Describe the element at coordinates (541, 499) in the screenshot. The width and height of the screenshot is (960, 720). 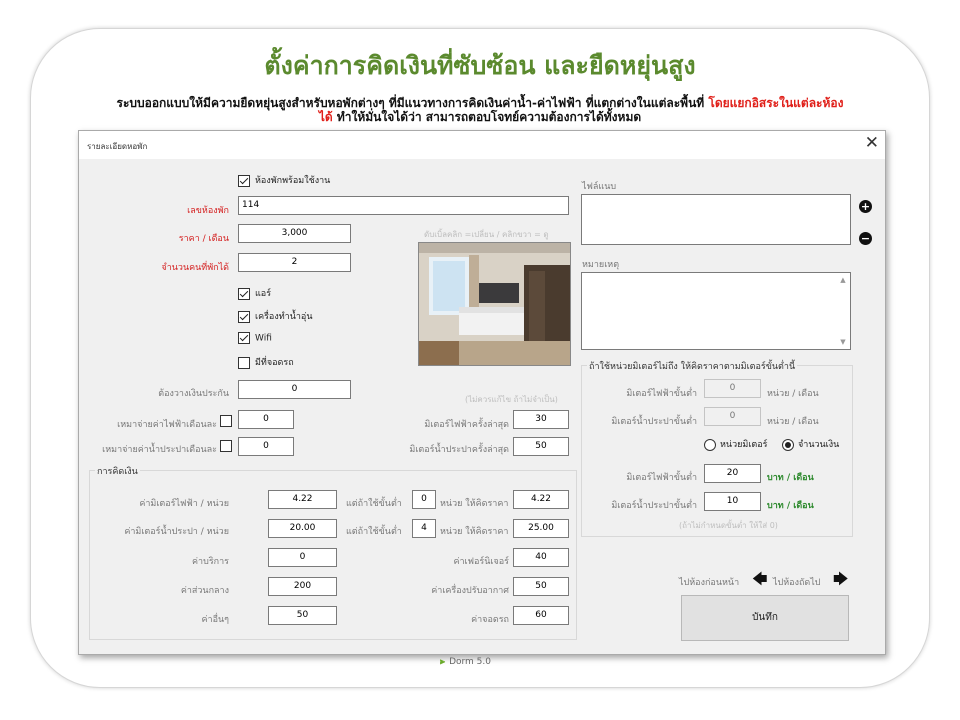
I see `elec-min-price-input: 4.22` at that location.